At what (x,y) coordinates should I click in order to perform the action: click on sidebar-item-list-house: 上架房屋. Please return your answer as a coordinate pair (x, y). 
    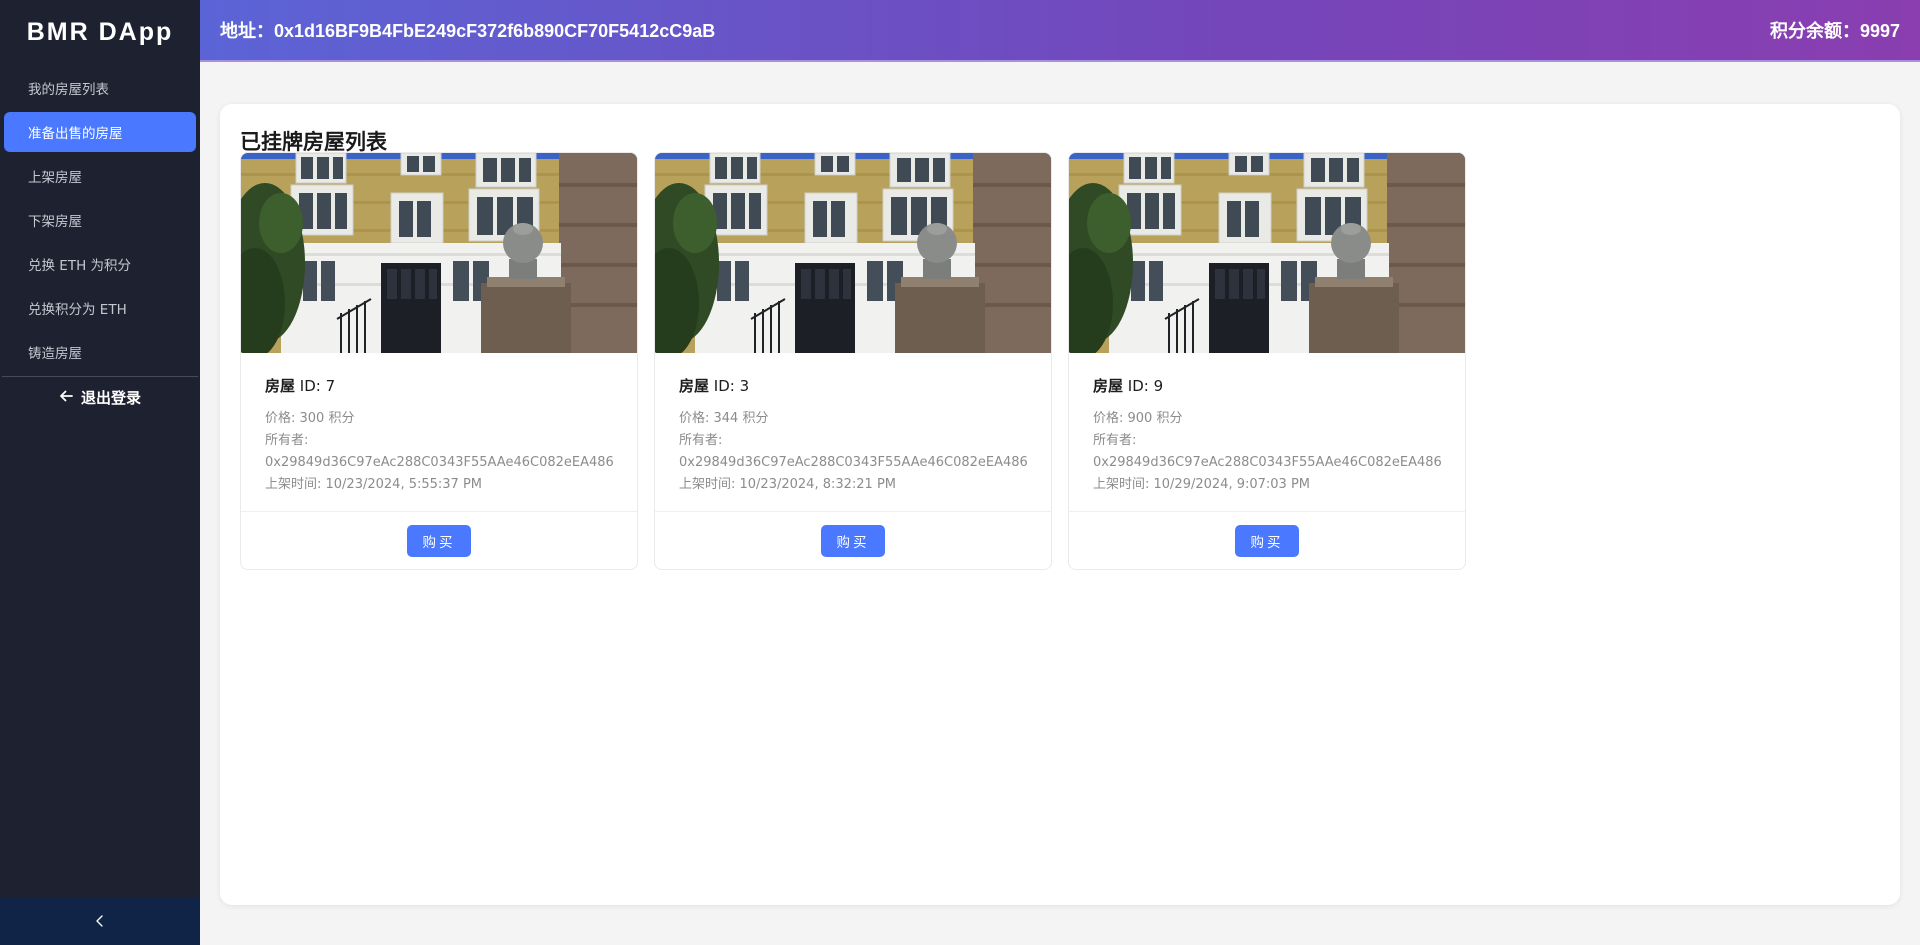
    Looking at the image, I should click on (100, 176).